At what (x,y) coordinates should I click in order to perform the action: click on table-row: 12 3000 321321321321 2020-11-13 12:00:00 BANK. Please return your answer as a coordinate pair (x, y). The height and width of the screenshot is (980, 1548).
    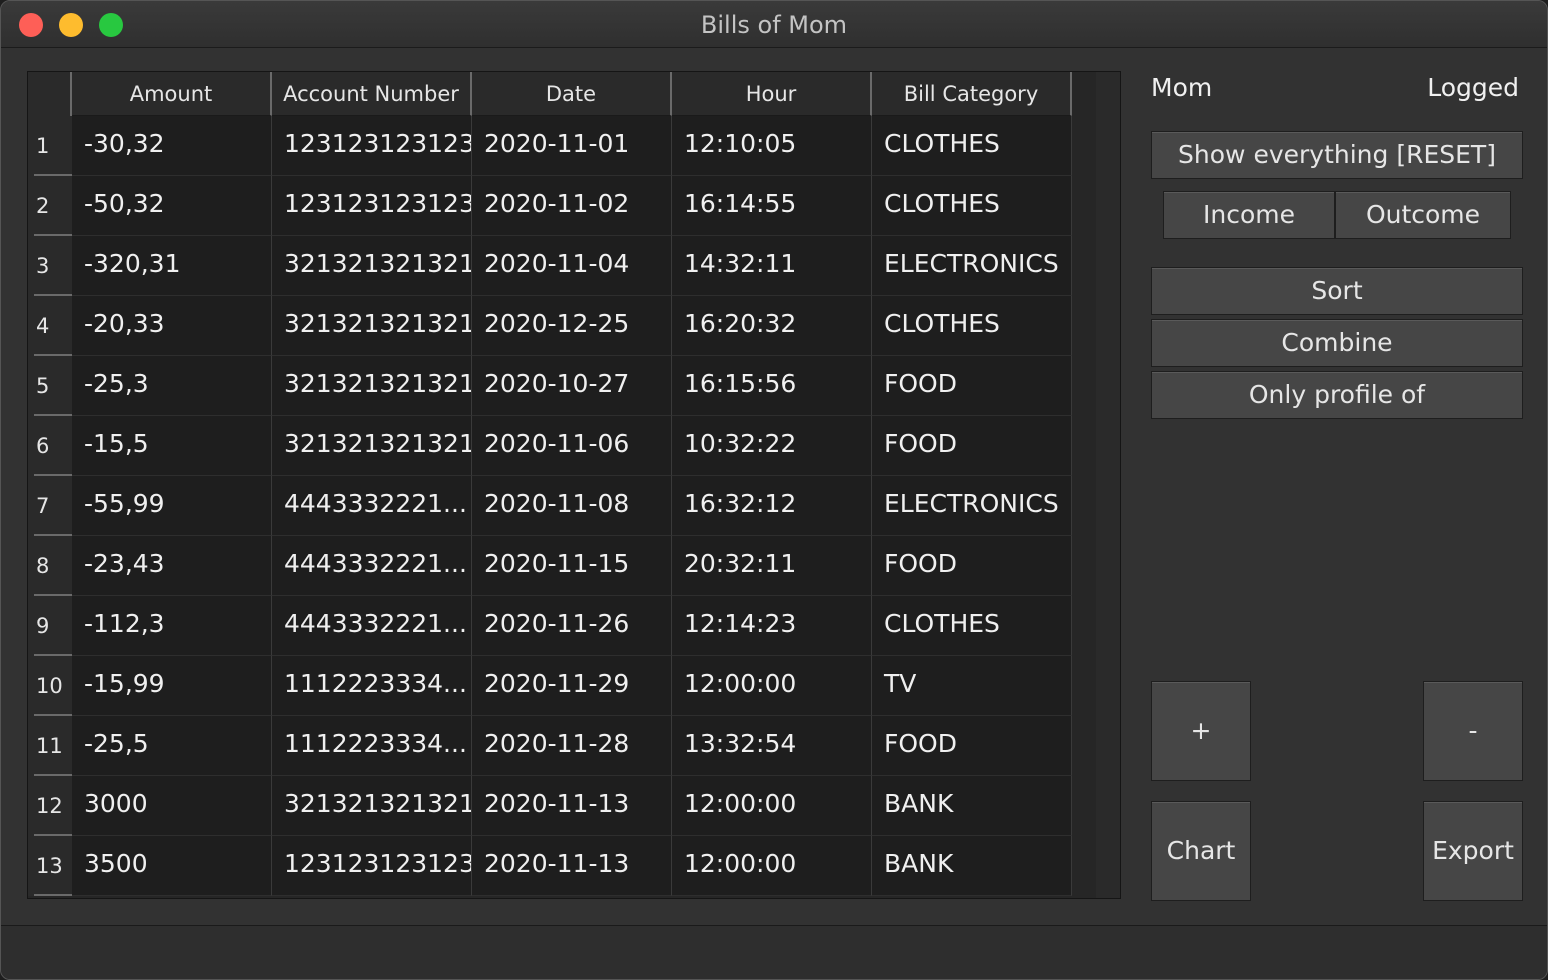
    Looking at the image, I should click on (550, 806).